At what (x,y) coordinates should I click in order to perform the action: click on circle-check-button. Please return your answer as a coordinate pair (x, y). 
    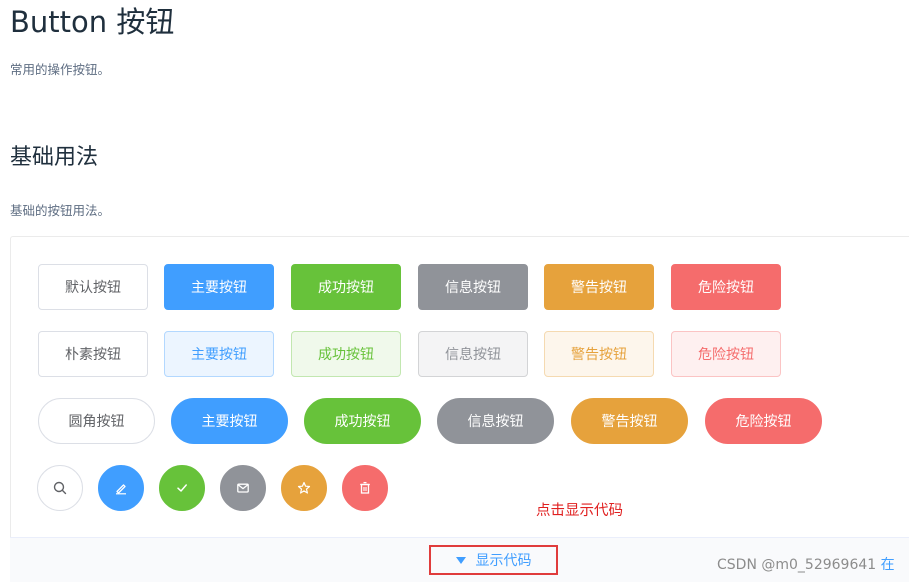
    Looking at the image, I should click on (182, 488).